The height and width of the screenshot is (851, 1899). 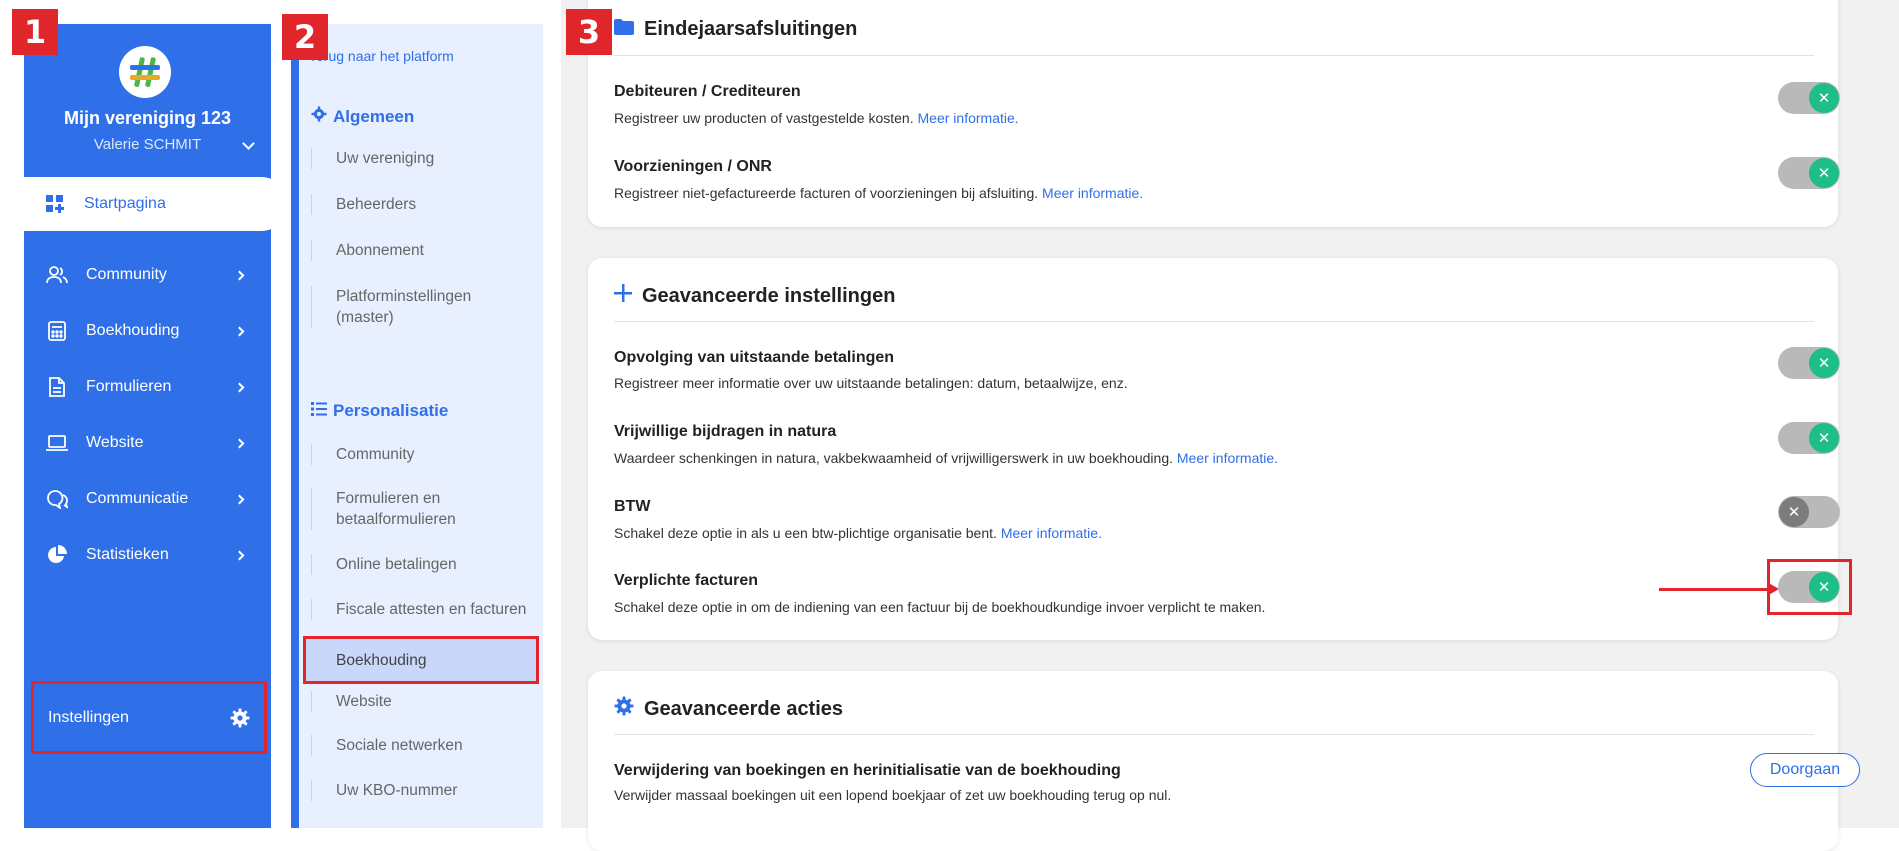 What do you see at coordinates (725, 431) in the screenshot?
I see `row-title: Vrijwillige bijdragen in natura` at bounding box center [725, 431].